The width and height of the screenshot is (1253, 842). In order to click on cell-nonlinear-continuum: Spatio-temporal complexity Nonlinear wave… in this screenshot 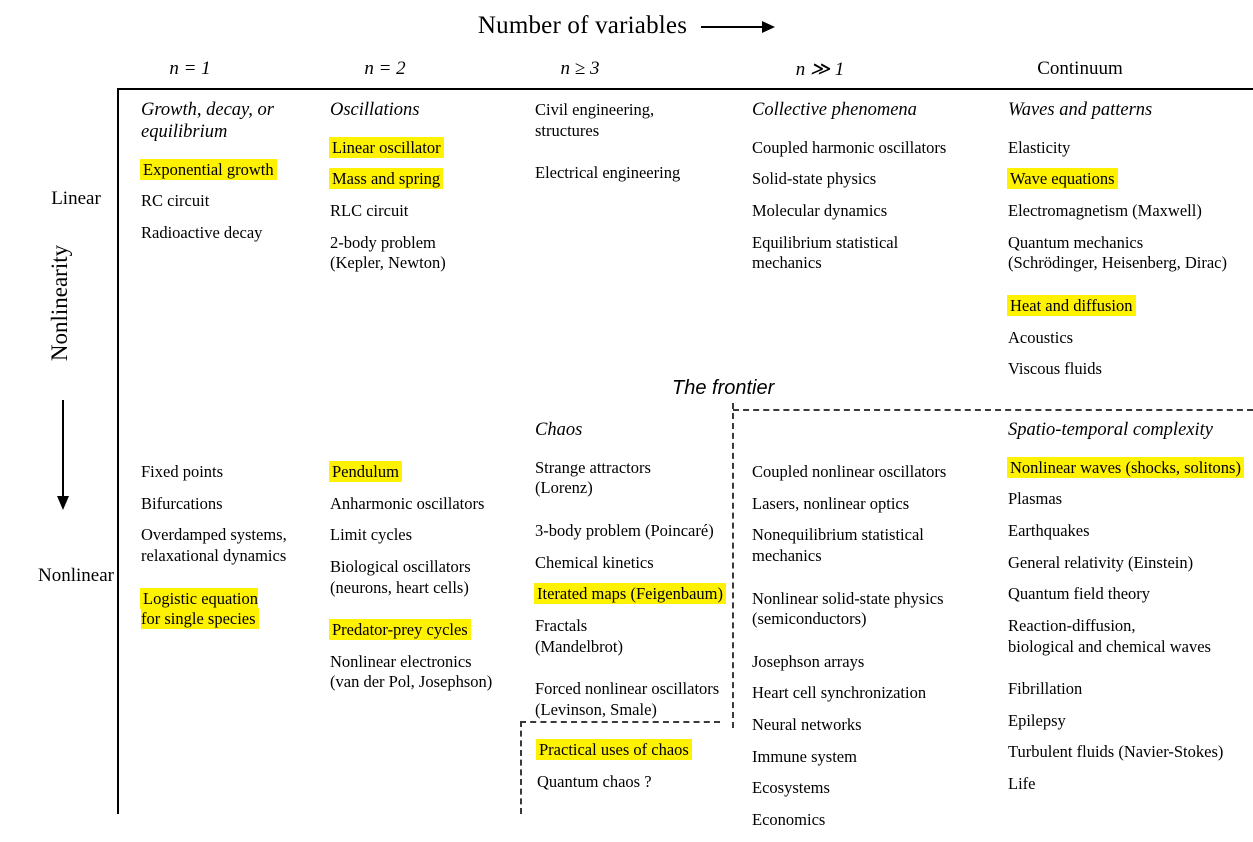, I will do `click(1130, 613)`.